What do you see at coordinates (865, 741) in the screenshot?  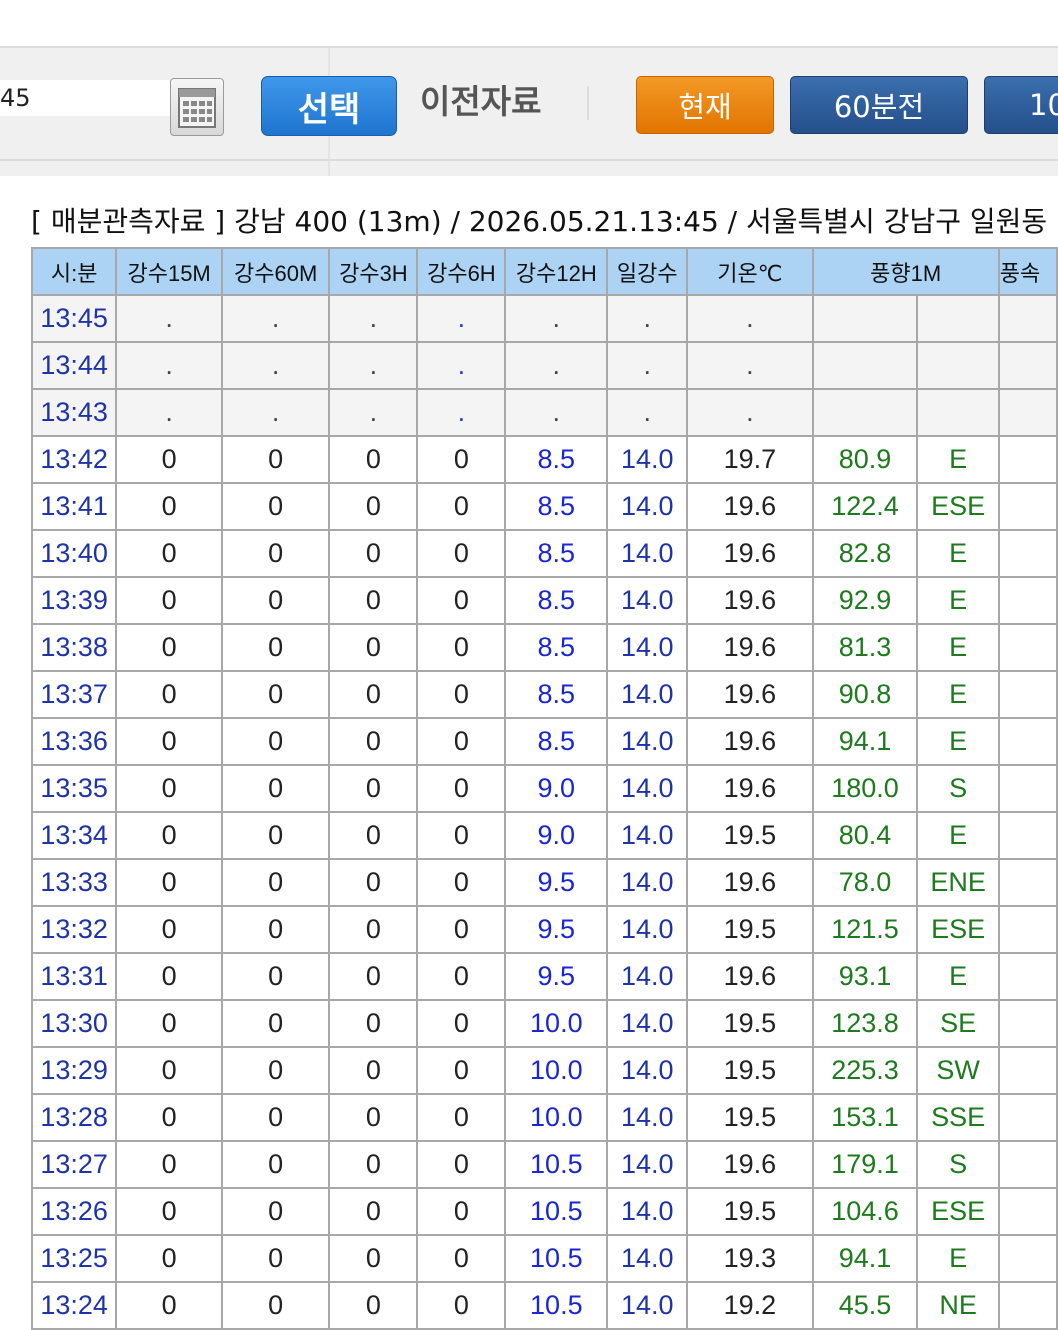 I see `wind-deg-cell: 94.1` at bounding box center [865, 741].